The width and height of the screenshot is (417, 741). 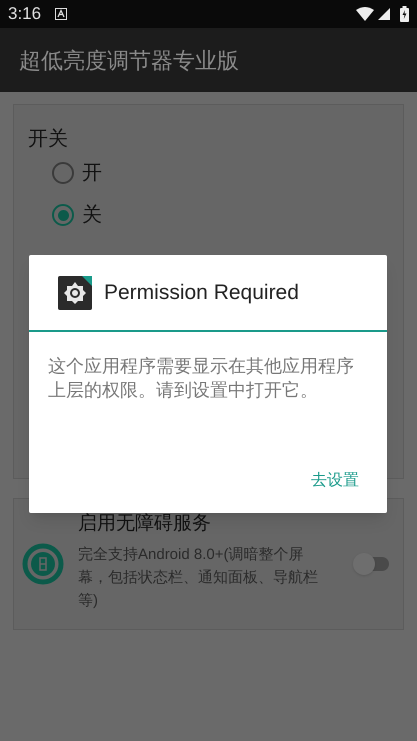 I want to click on service-description: 完全支持Android 8.0+(调暗整个屏幕，包括状态栏、通知面板、导航栏等), so click(x=198, y=577).